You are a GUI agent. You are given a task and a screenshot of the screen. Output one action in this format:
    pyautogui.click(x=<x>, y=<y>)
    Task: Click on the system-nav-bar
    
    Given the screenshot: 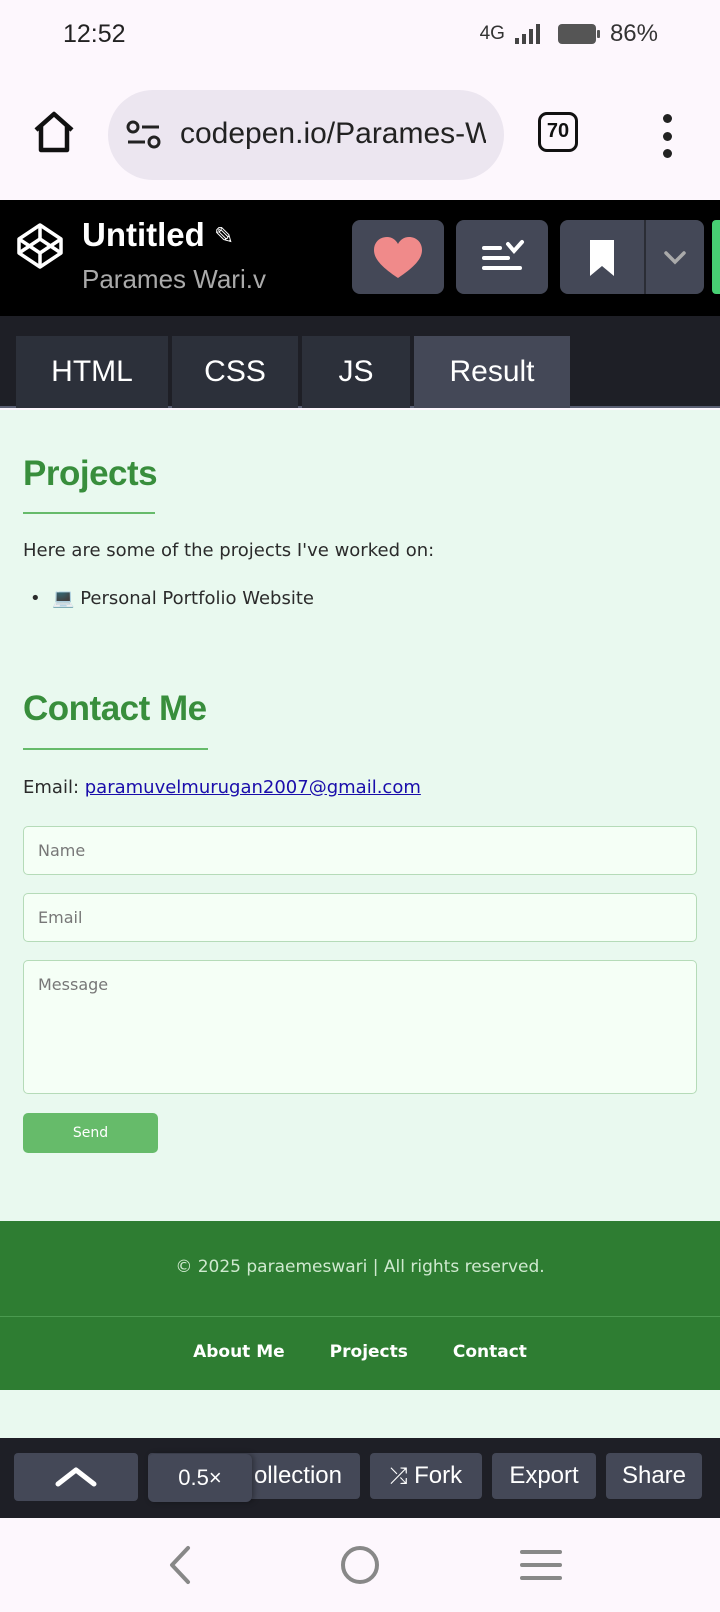 What is the action you would take?
    pyautogui.click(x=360, y=1565)
    